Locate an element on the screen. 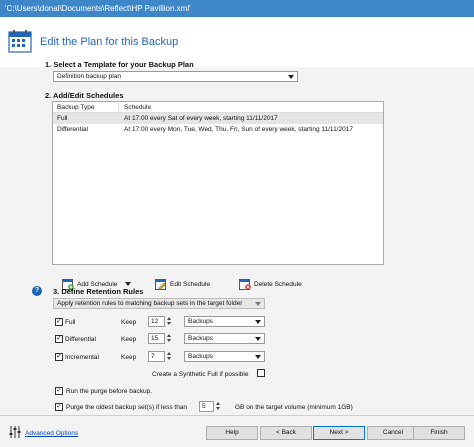 This screenshot has height=447, width=474. advanced-options-icon is located at coordinates (15, 433).